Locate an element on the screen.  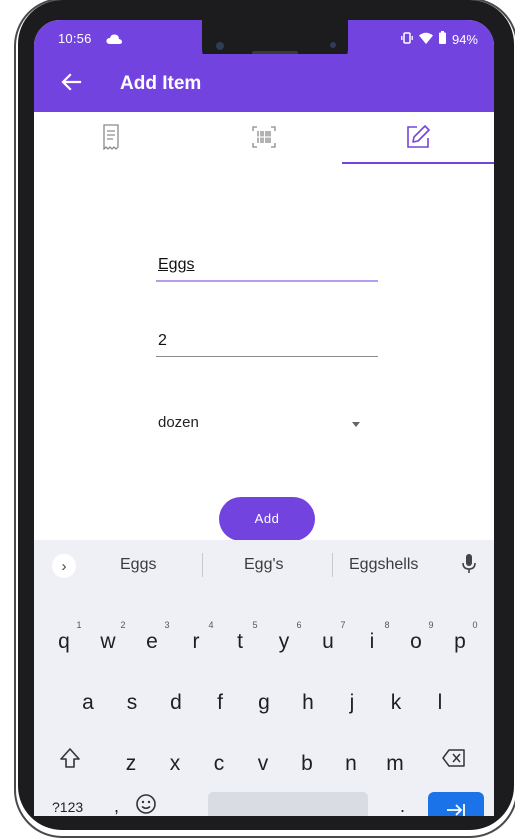
key-x: x is located at coordinates (175, 764).